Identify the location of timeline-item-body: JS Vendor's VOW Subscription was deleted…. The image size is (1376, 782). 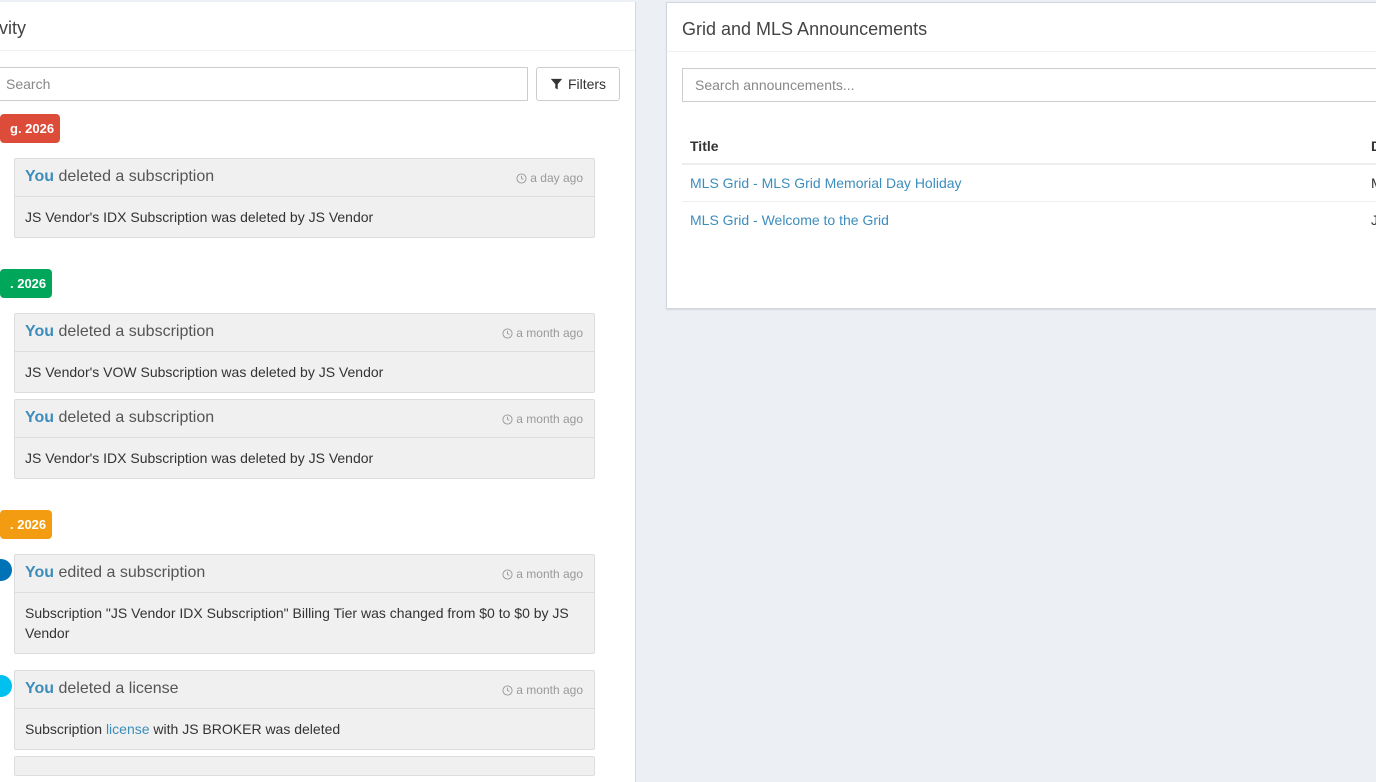
(204, 372).